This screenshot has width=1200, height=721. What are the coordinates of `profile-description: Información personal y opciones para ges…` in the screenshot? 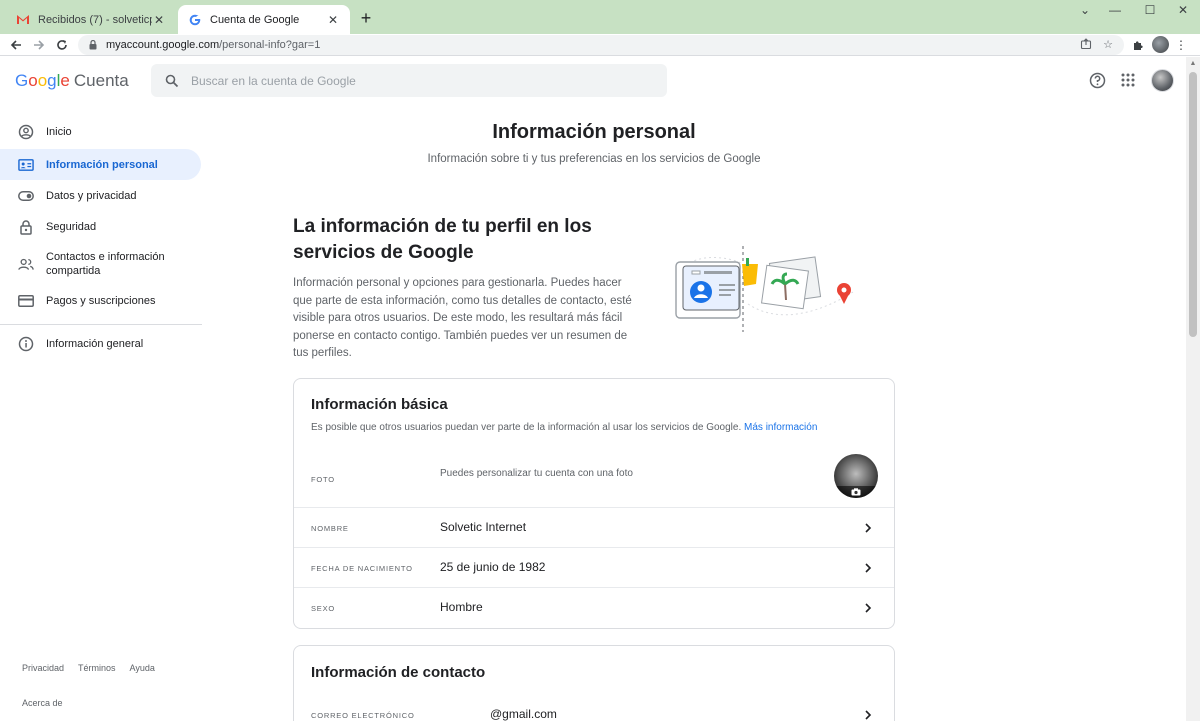 It's located at (462, 318).